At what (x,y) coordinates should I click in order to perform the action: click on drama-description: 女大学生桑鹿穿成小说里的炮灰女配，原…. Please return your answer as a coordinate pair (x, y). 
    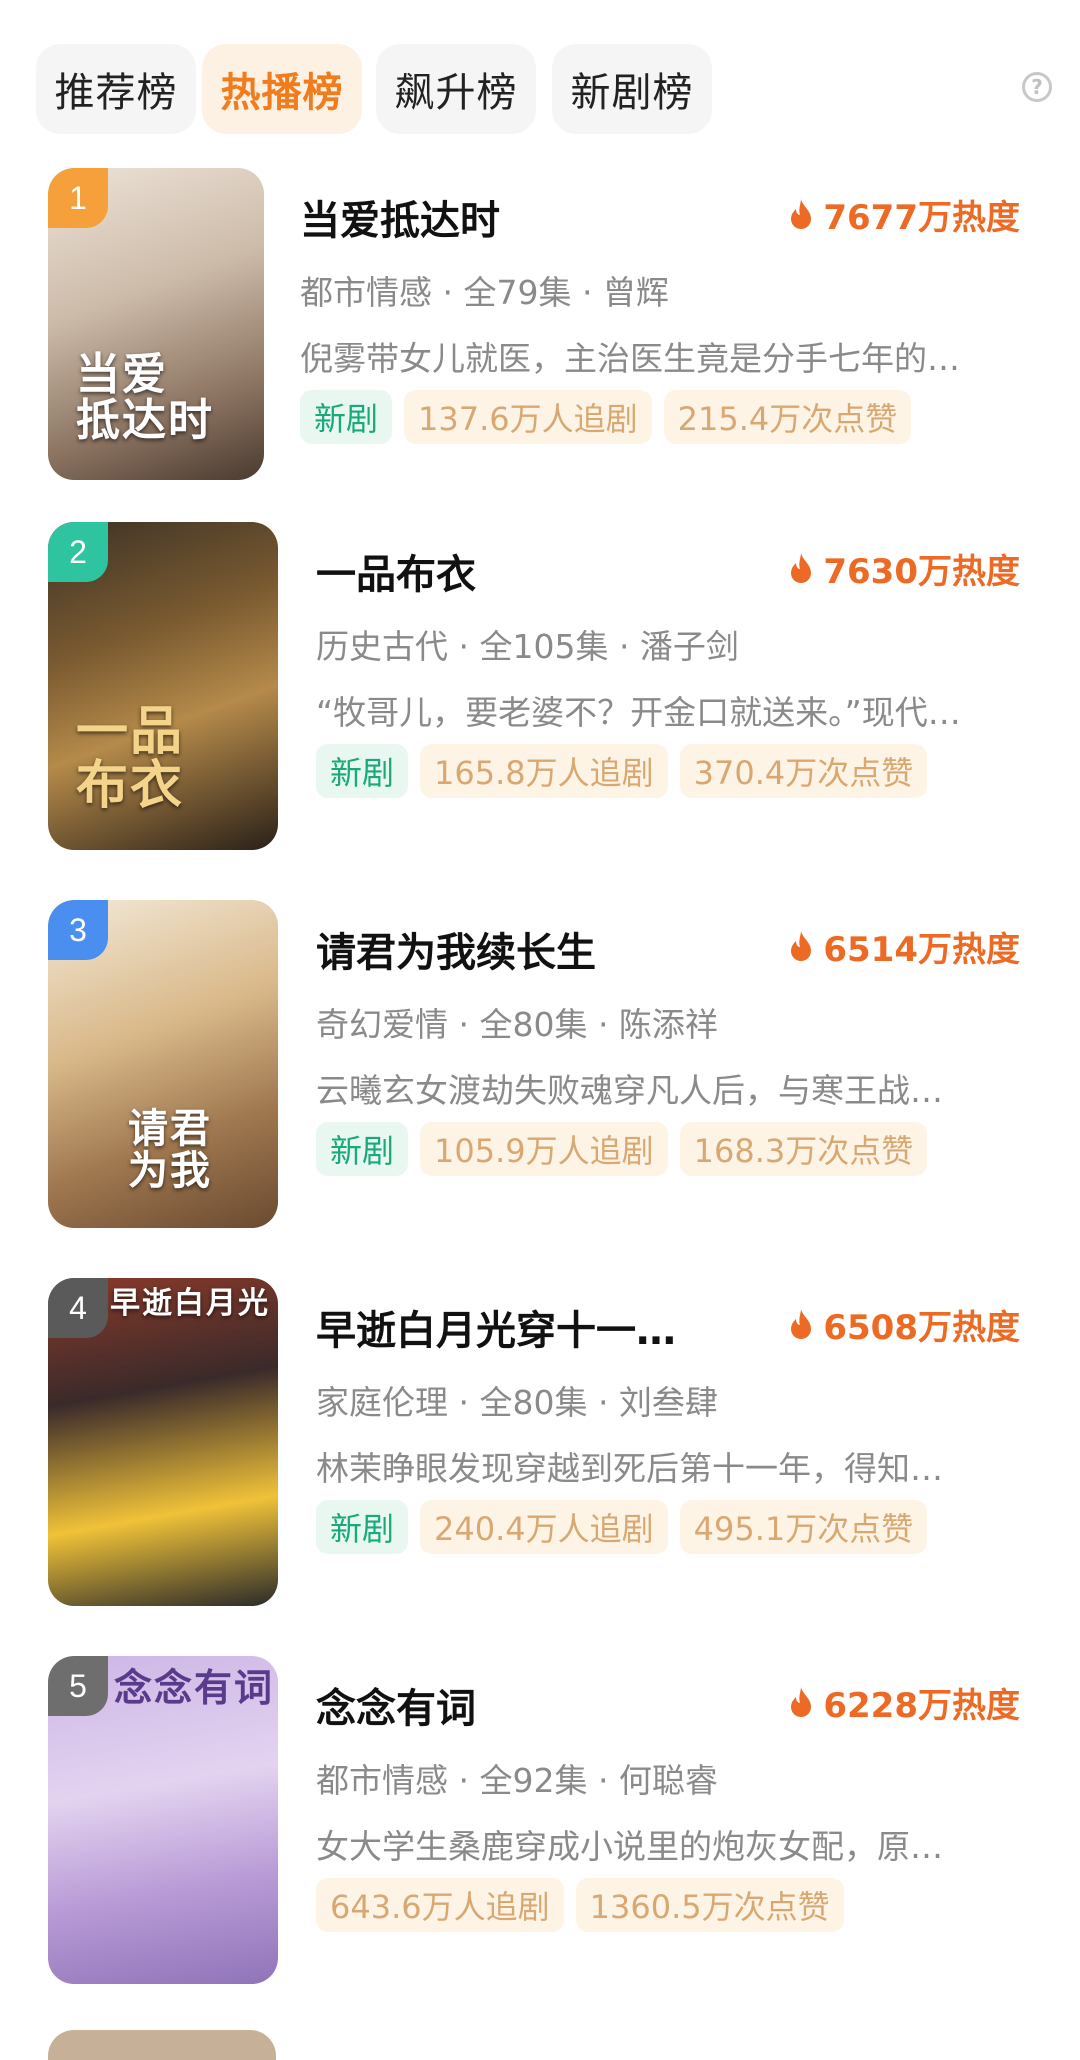
    Looking at the image, I should click on (629, 1846).